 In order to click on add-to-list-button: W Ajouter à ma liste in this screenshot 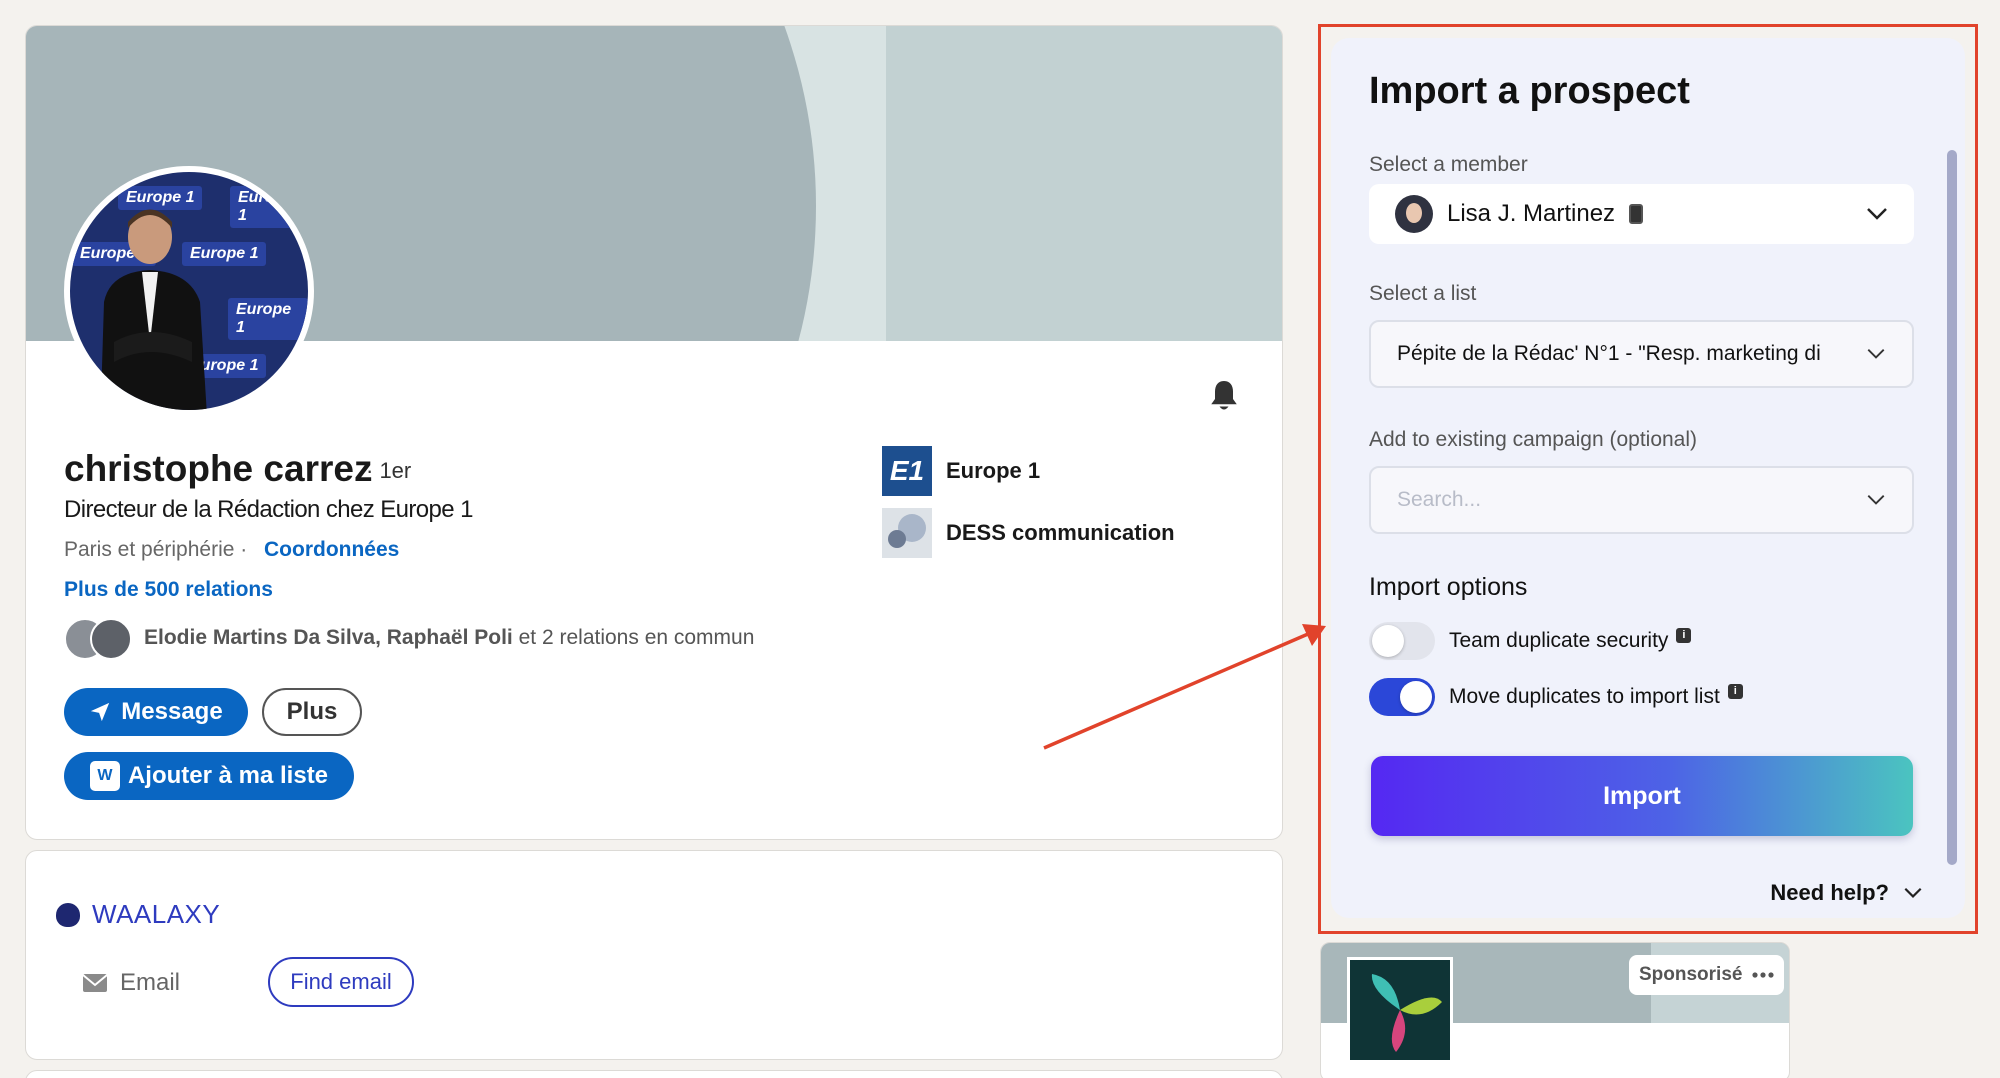, I will do `click(209, 776)`.